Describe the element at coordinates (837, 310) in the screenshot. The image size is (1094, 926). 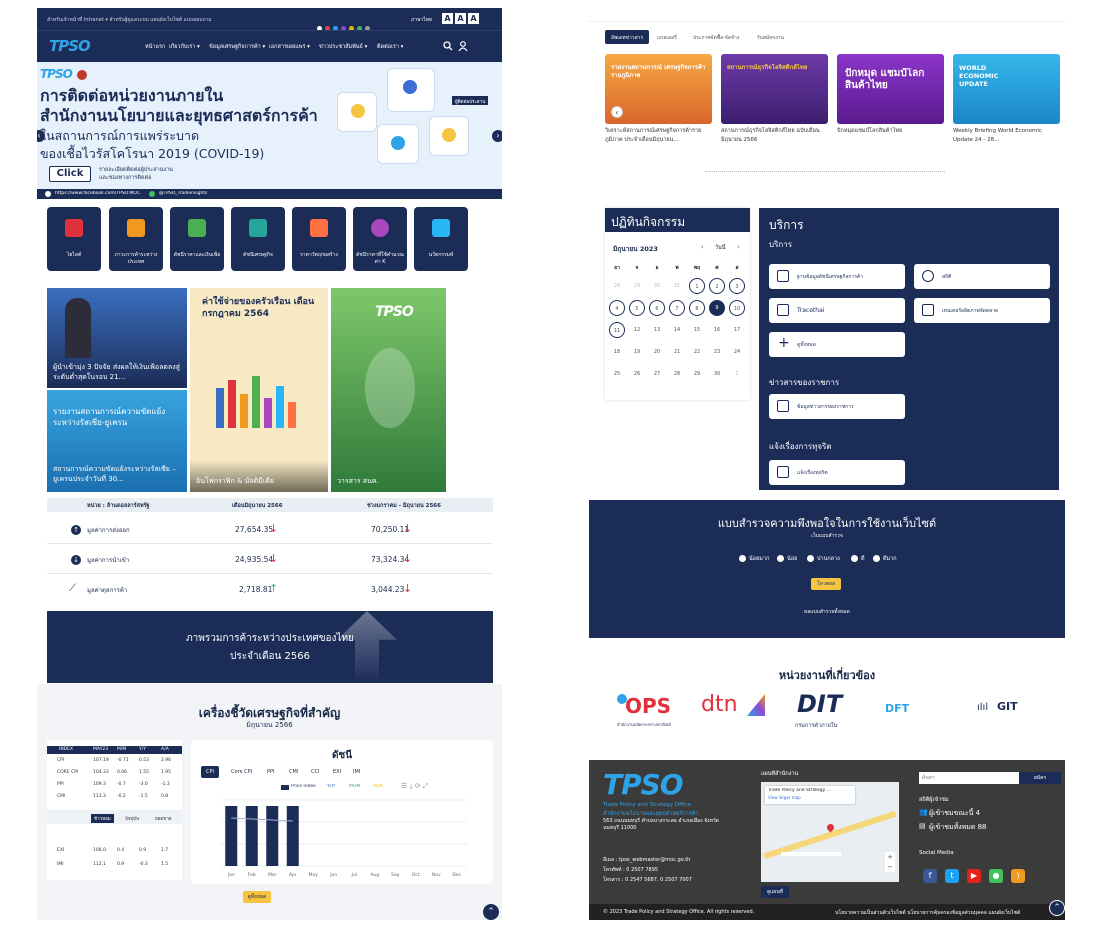
I see `service-tracethai: Tracethai` at that location.